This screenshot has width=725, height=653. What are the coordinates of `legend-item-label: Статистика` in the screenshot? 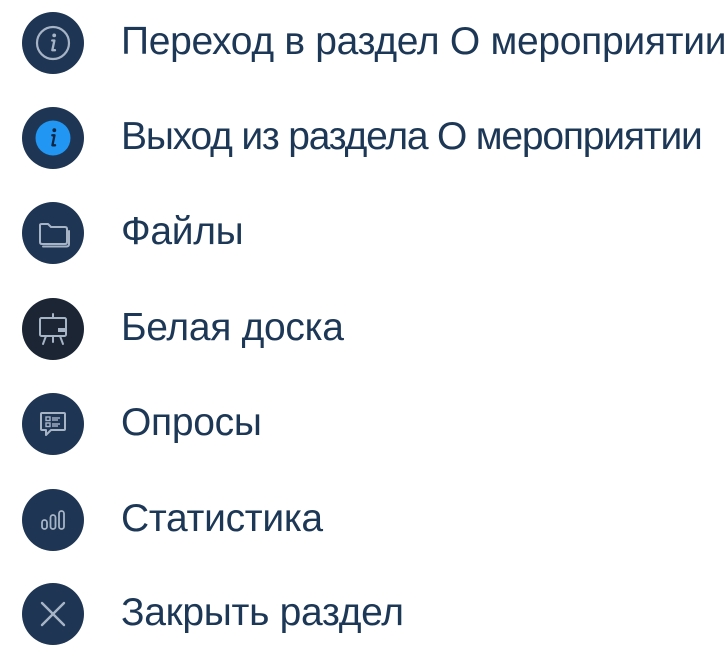 It's located at (222, 518).